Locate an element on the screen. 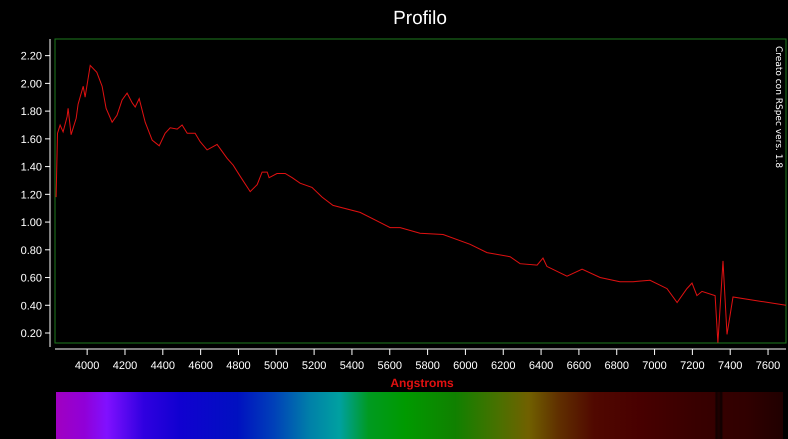 Image resolution: width=788 pixels, height=439 pixels. x-tick-label: 5400 is located at coordinates (352, 366).